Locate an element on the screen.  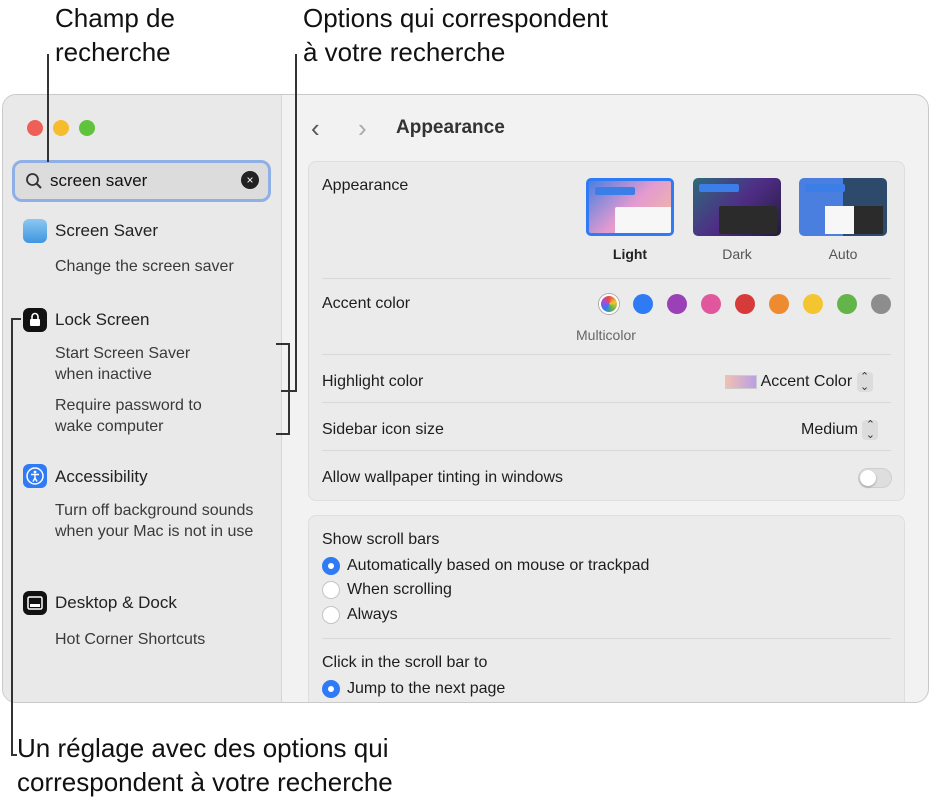
callout-text: Un réglage avec des options qui is located at coordinates (203, 748).